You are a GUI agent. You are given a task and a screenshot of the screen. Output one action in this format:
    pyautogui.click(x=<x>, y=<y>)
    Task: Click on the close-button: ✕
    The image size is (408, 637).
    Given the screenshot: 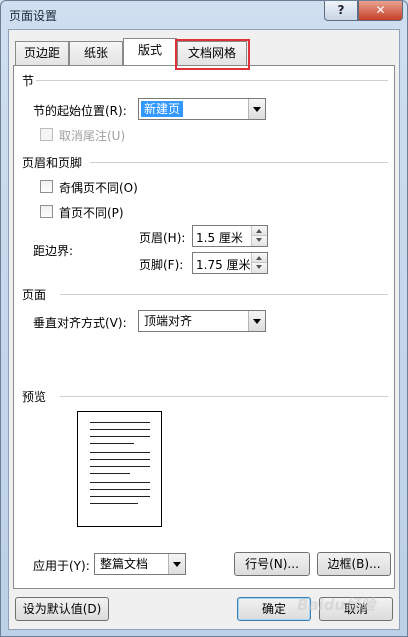 What is the action you would take?
    pyautogui.click(x=380, y=11)
    